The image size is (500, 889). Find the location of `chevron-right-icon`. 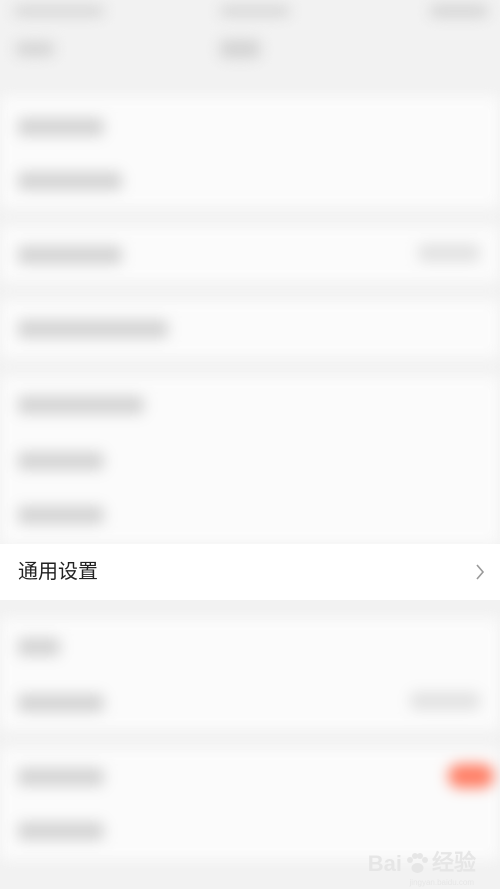

chevron-right-icon is located at coordinates (480, 572).